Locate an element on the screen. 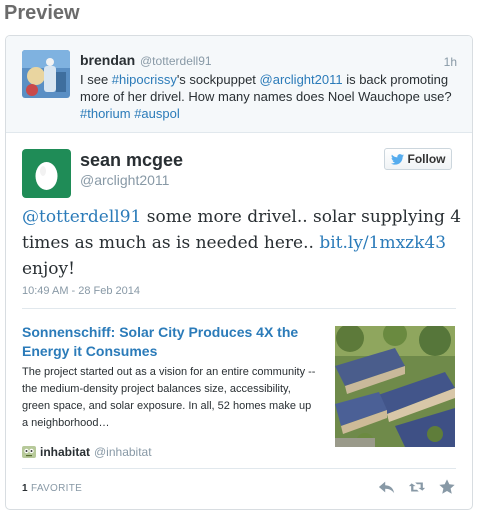 The height and width of the screenshot is (516, 482). reply-icon is located at coordinates (387, 487).